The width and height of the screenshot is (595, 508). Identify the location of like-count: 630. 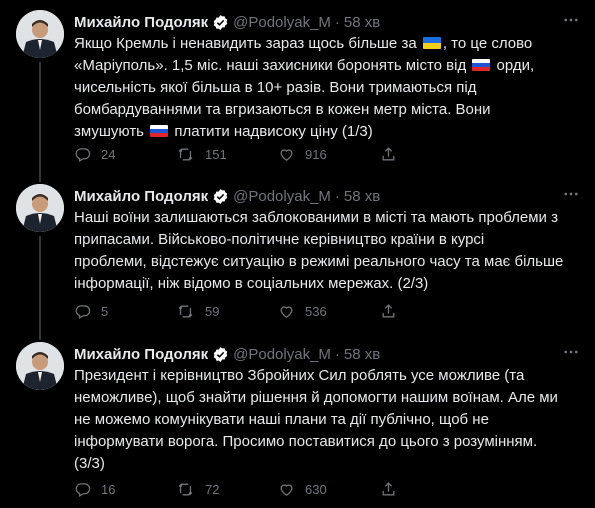
(316, 489).